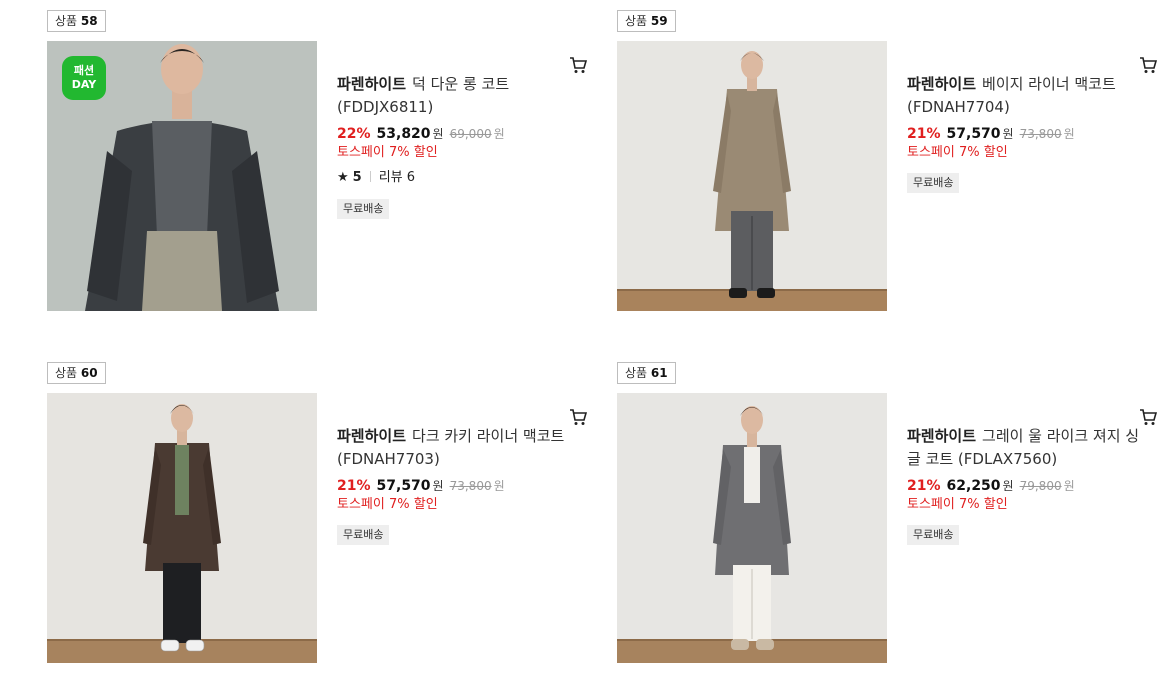 The height and width of the screenshot is (682, 1157). What do you see at coordinates (403, 134) in the screenshot?
I see `sale-price: 53,820` at bounding box center [403, 134].